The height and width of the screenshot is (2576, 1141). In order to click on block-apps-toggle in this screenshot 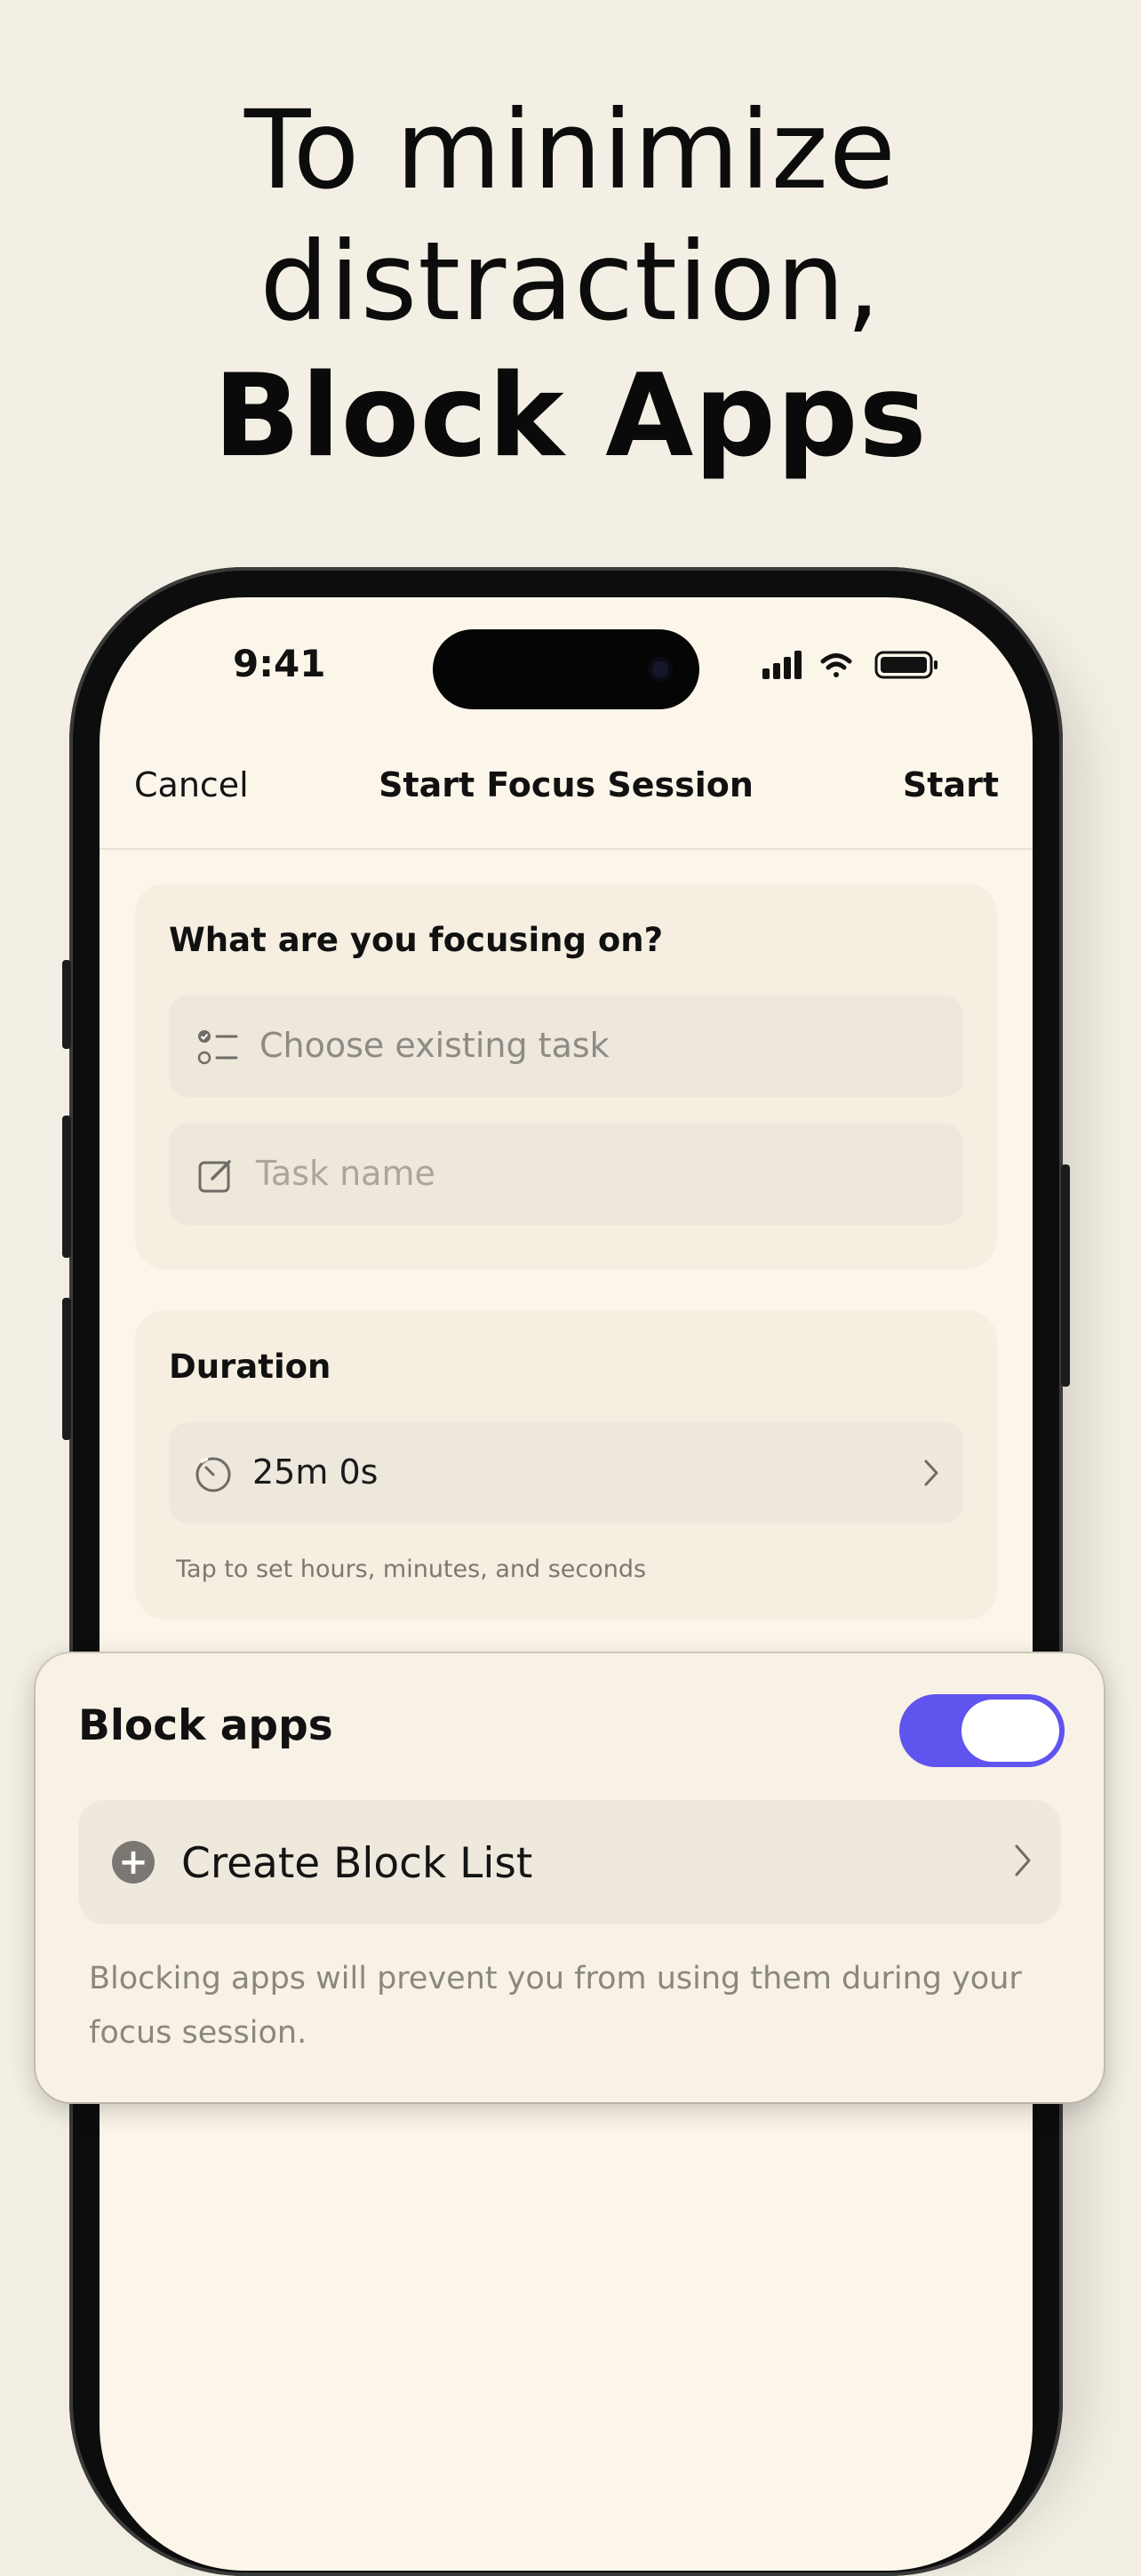, I will do `click(982, 1730)`.